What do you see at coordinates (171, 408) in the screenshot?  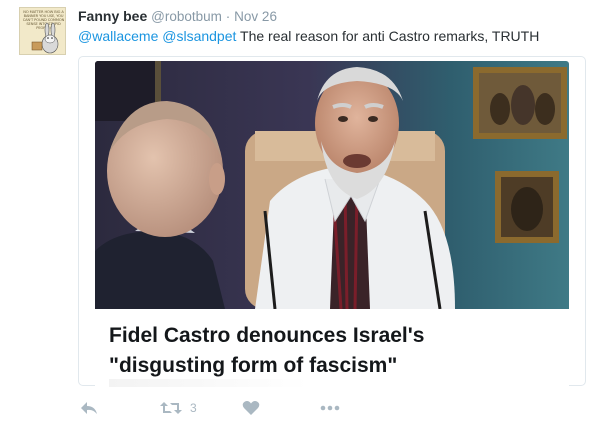 I see `retweet-icon` at bounding box center [171, 408].